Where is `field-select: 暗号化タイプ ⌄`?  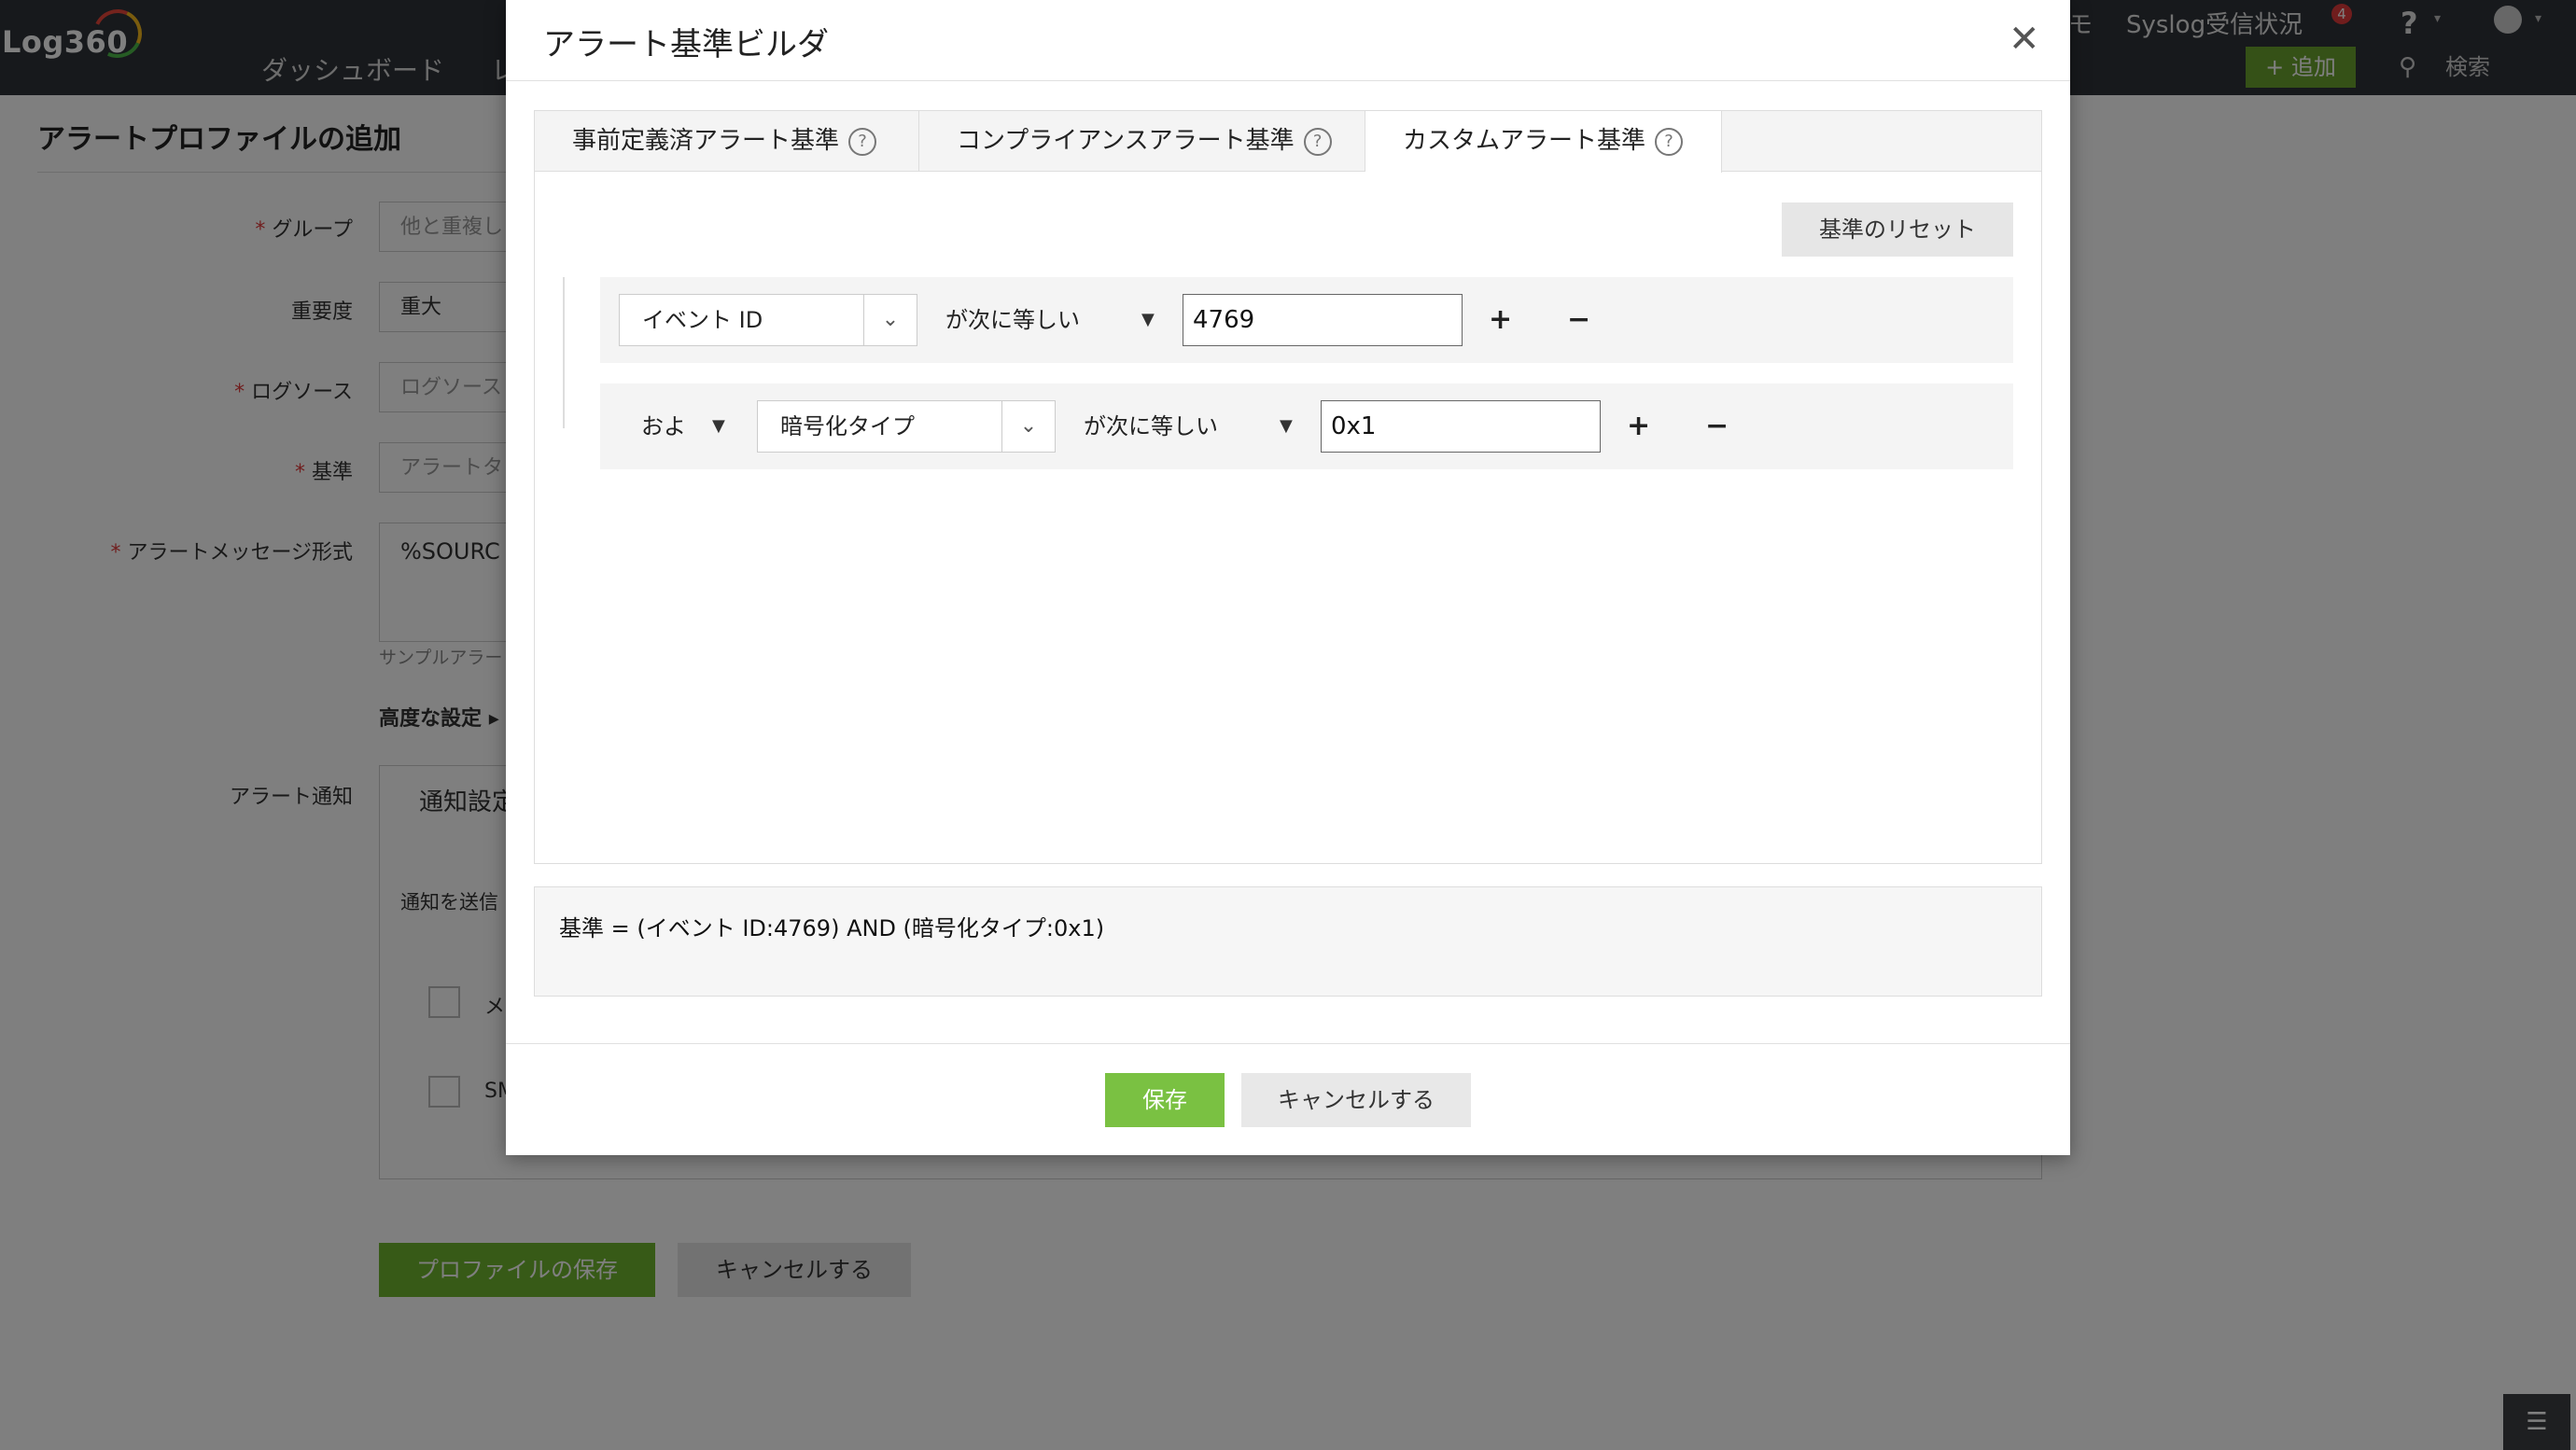
field-select: 暗号化タイプ ⌄ is located at coordinates (906, 426).